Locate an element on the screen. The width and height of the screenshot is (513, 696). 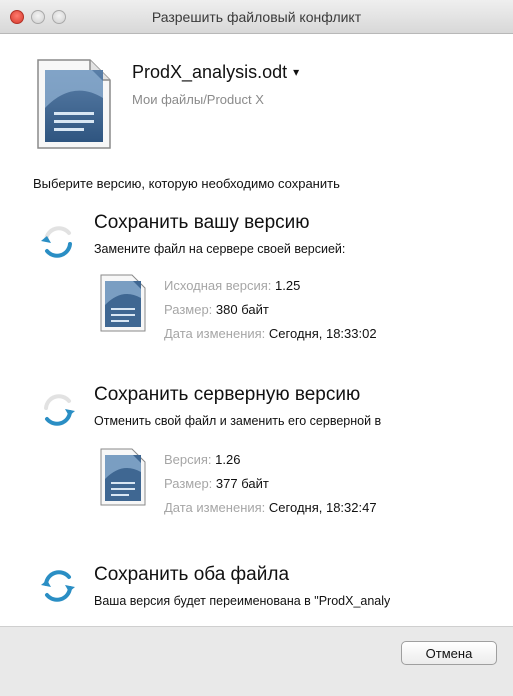
option-description: Замените файл на сервере своей версией: is located at coordinates (220, 249).